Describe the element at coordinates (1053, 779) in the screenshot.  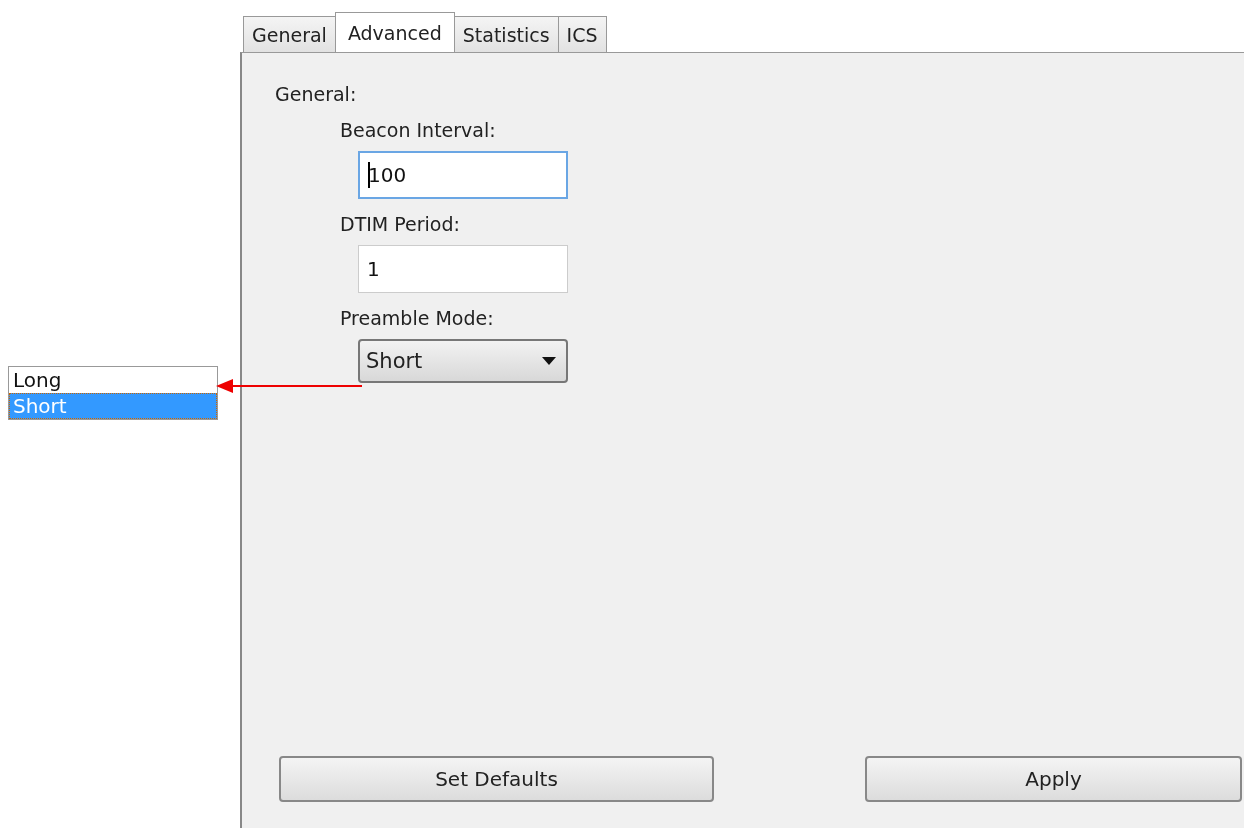
I see `dialog-button: Apply` at that location.